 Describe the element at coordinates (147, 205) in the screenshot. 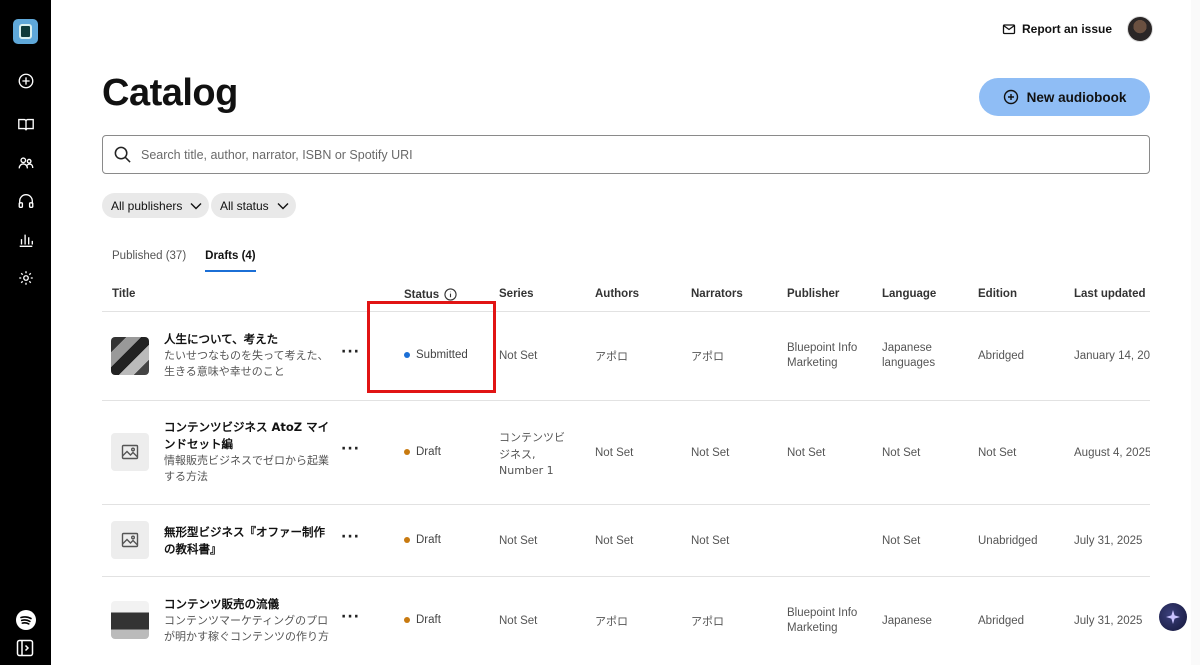

I see `publishers-filter-label: All publishers` at that location.